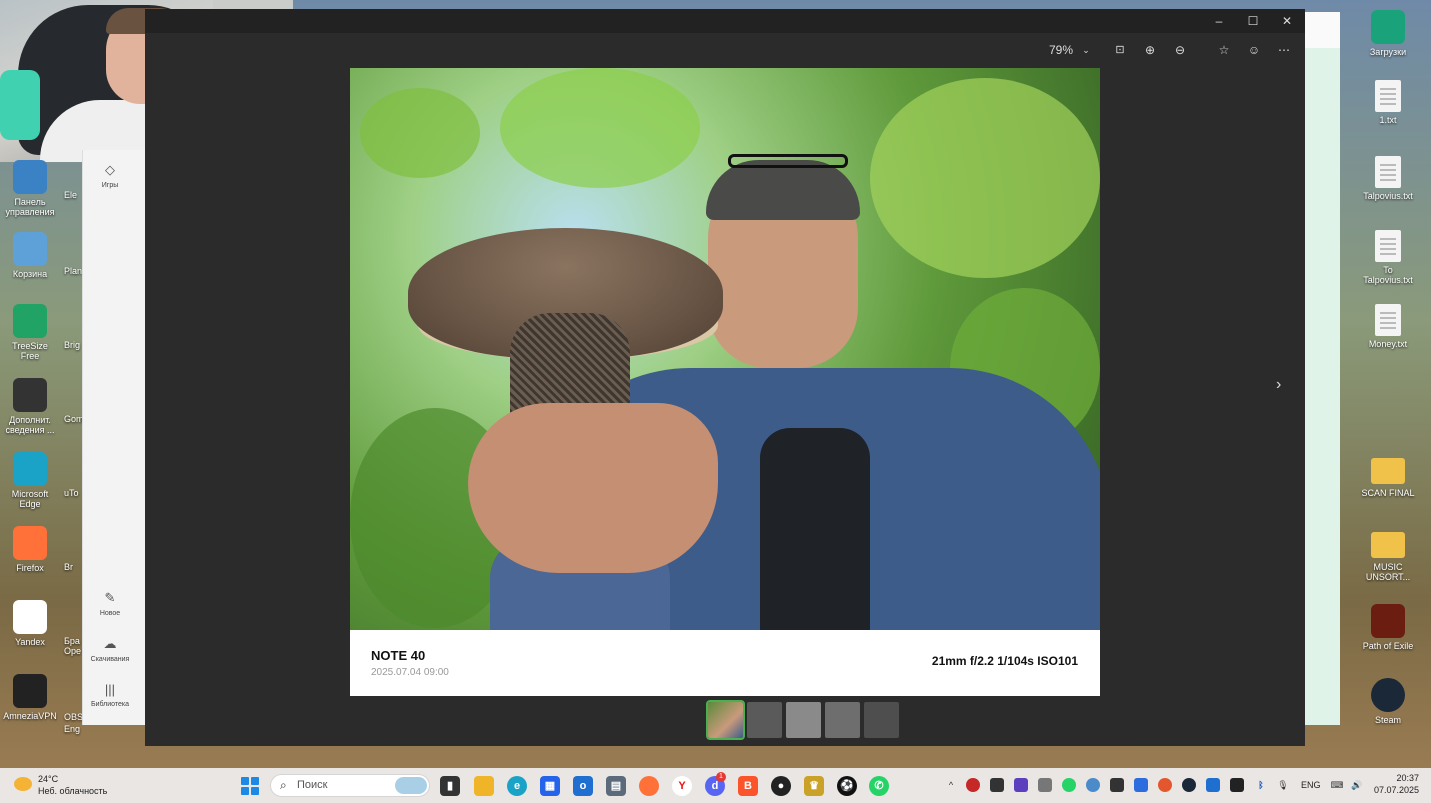  I want to click on sidebar-item-downloads: ☁ Скачивания, so click(110, 649).